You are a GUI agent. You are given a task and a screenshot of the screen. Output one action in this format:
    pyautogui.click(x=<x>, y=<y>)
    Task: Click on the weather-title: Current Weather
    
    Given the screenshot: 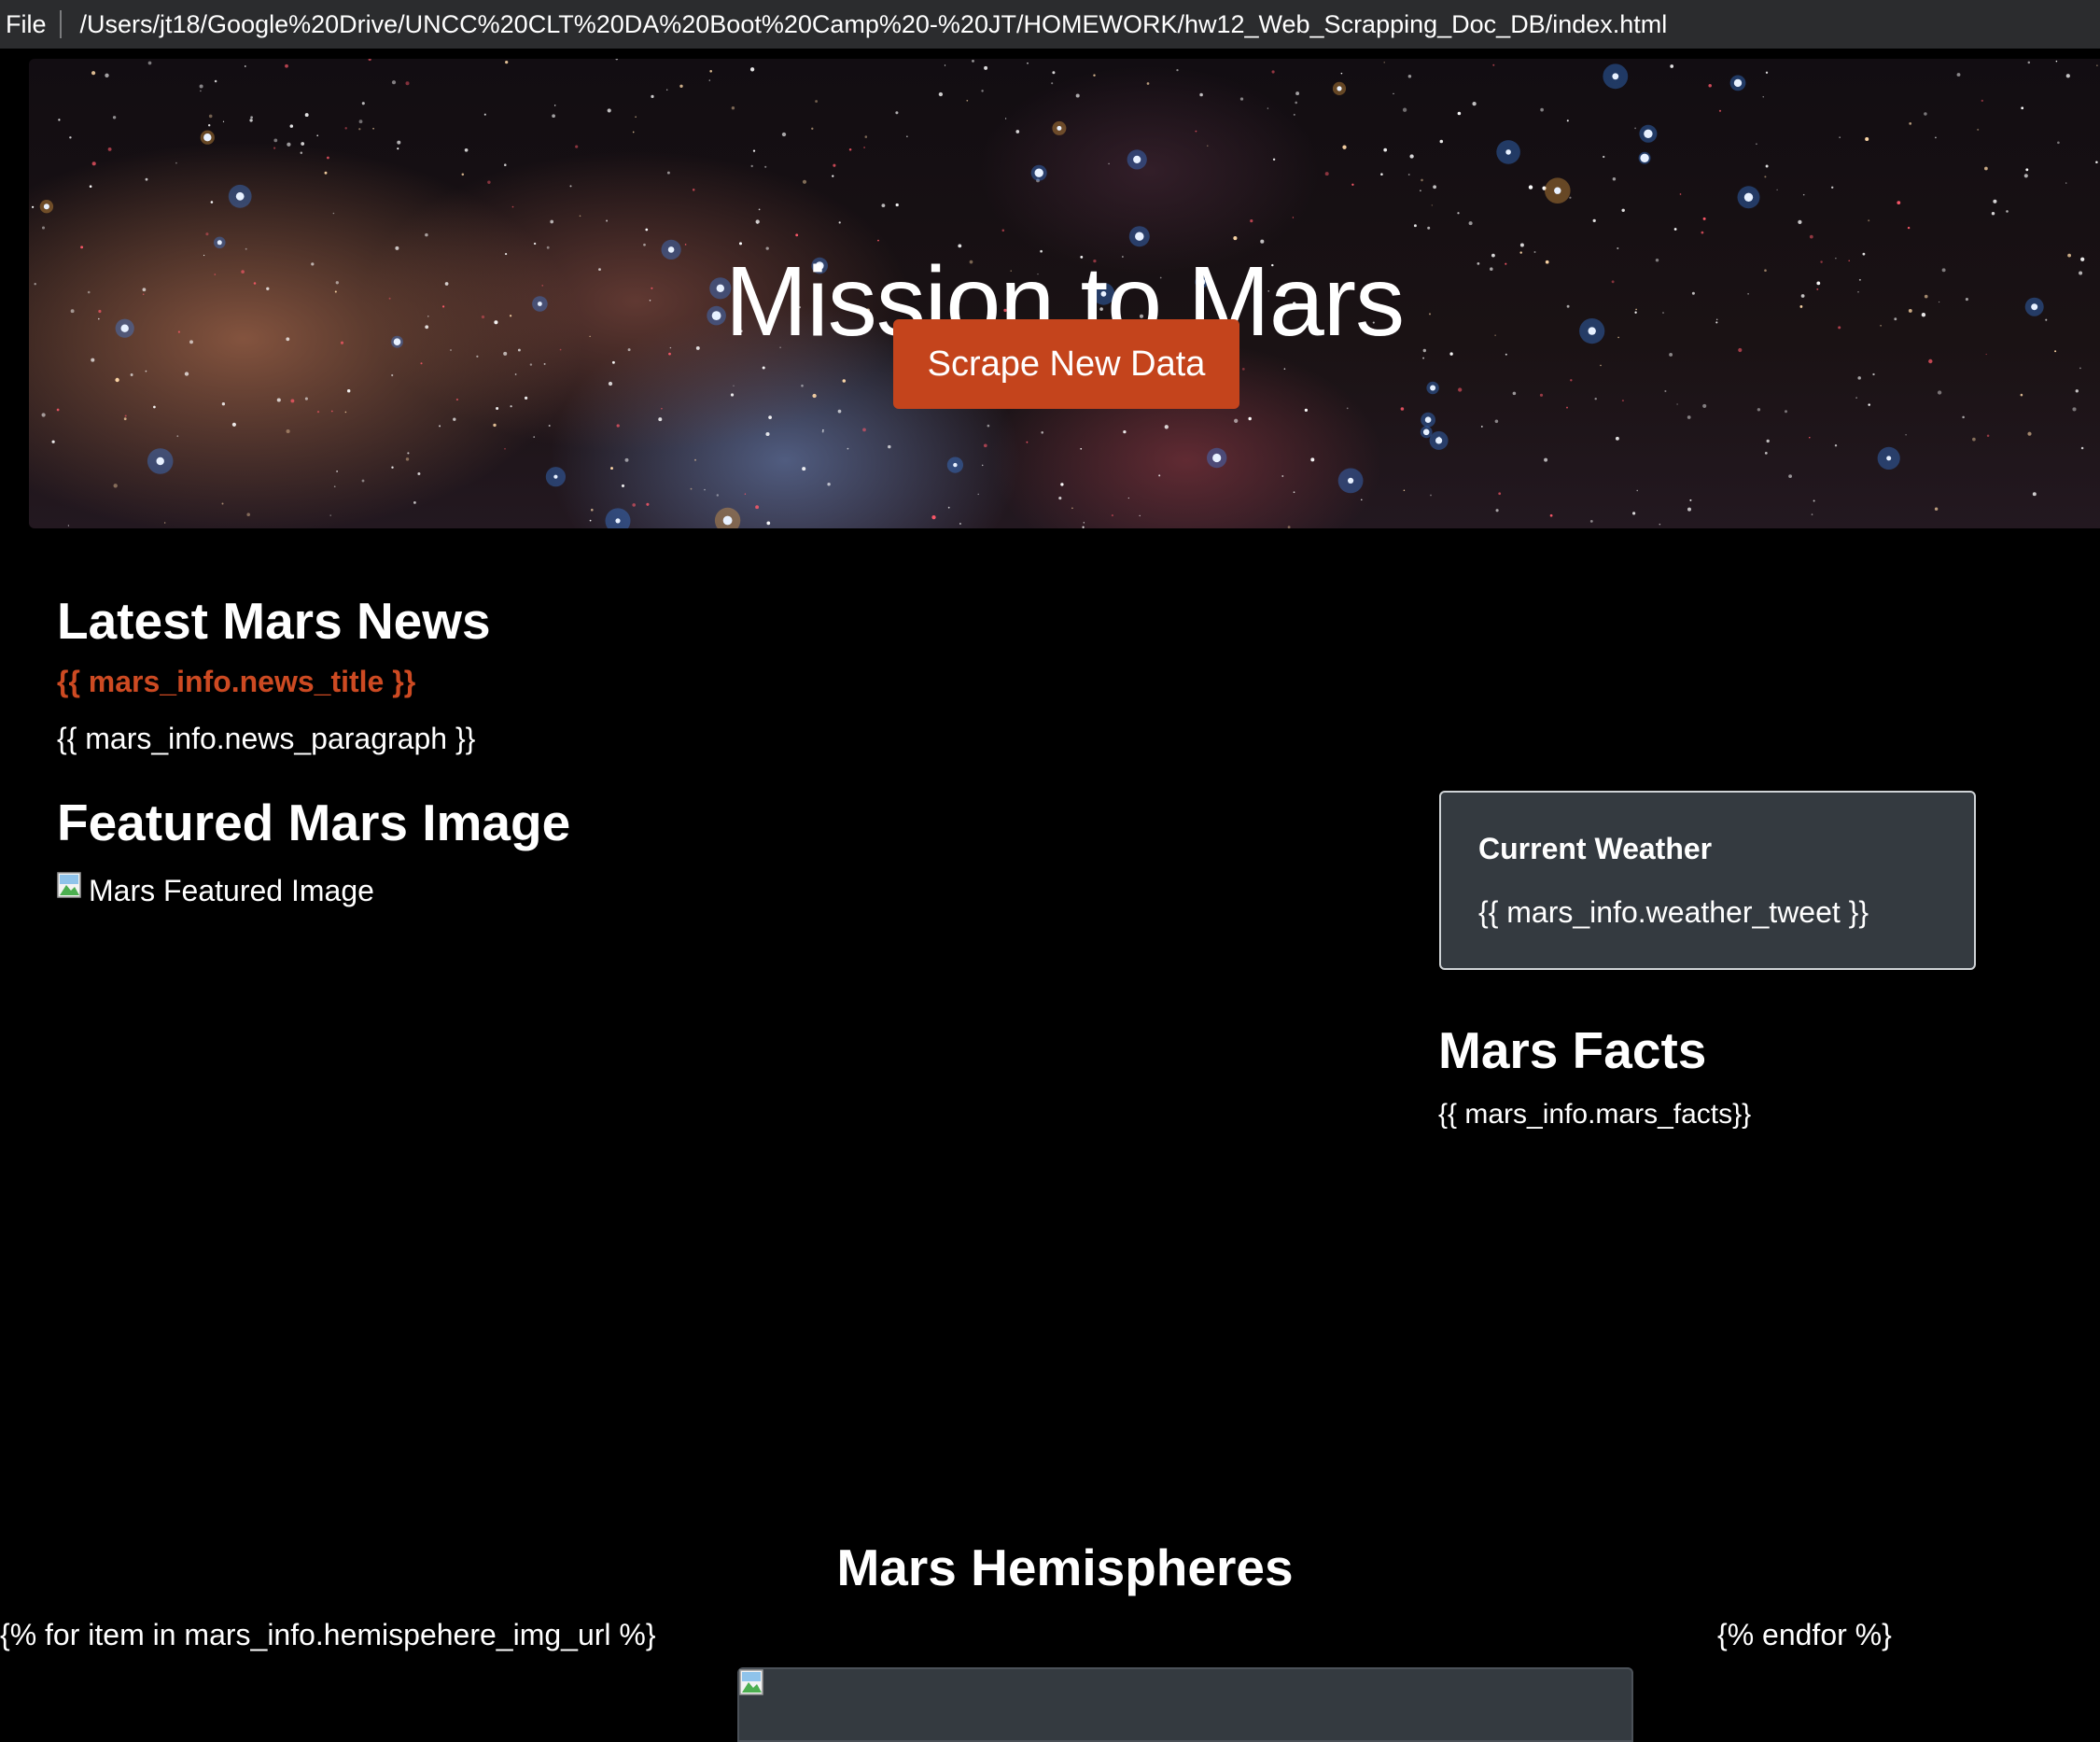 What is the action you would take?
    pyautogui.click(x=1595, y=848)
    